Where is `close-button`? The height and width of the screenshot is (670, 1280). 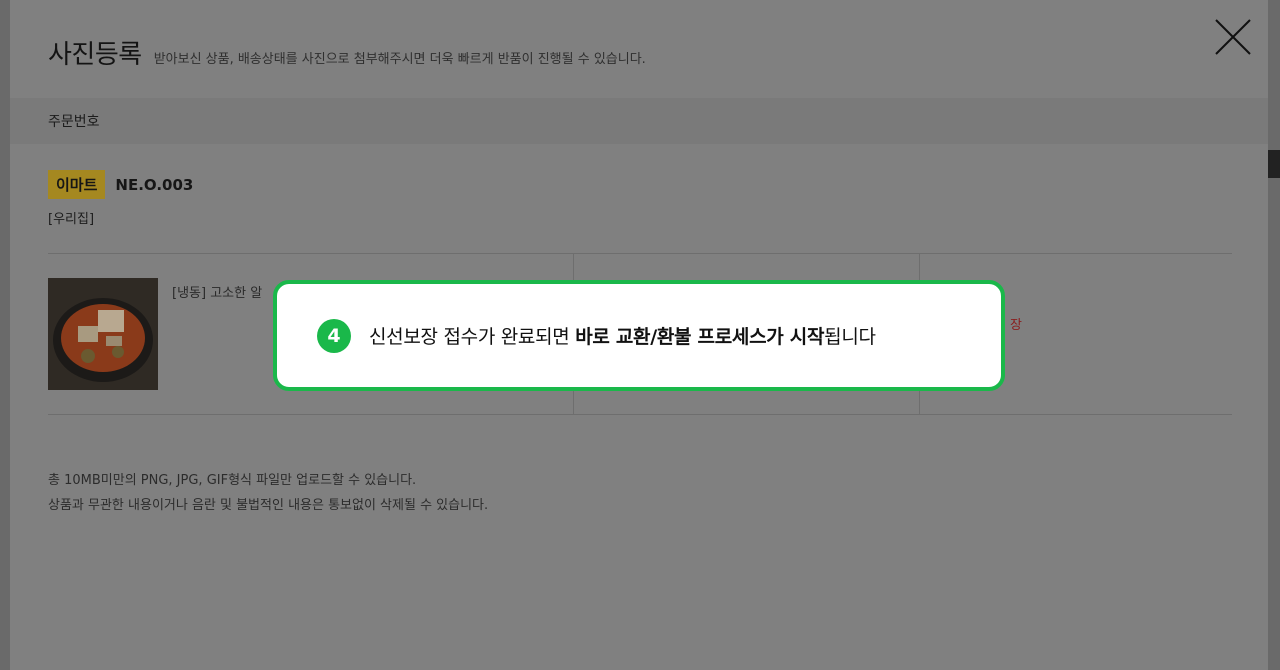 close-button is located at coordinates (1233, 37).